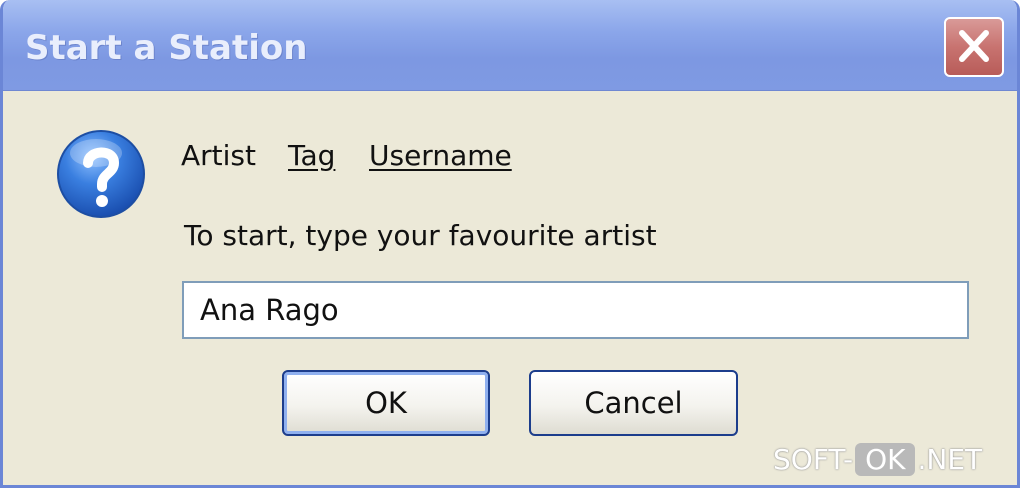  What do you see at coordinates (218, 155) in the screenshot?
I see `tab-artist: Artist` at bounding box center [218, 155].